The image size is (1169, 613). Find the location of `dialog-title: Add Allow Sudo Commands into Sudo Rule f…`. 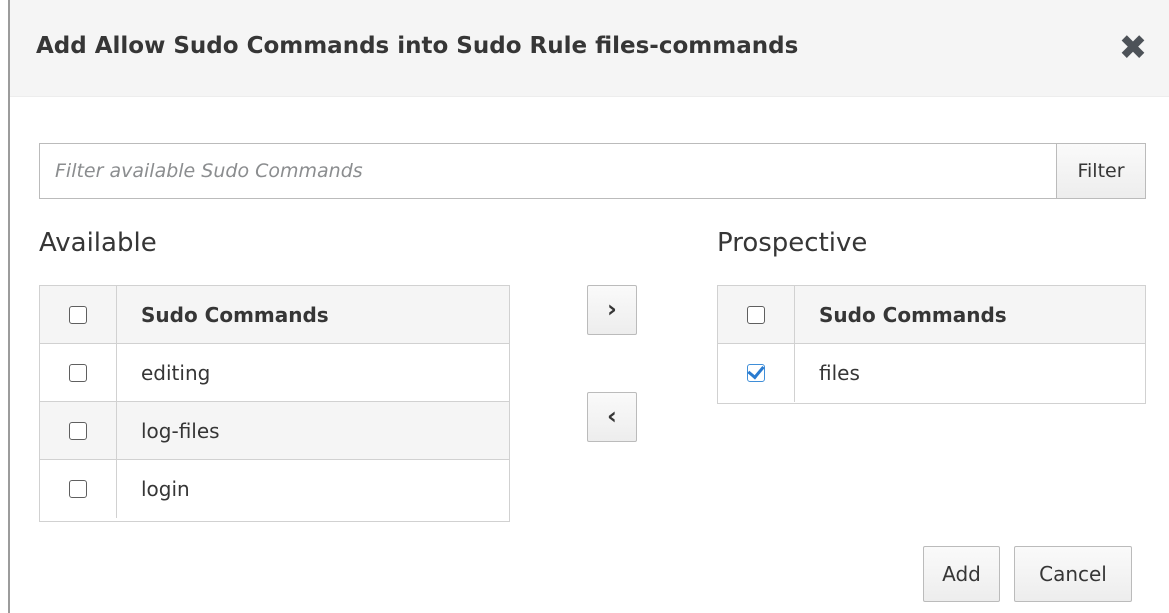

dialog-title: Add Allow Sudo Commands into Sudo Rule f… is located at coordinates (417, 46).